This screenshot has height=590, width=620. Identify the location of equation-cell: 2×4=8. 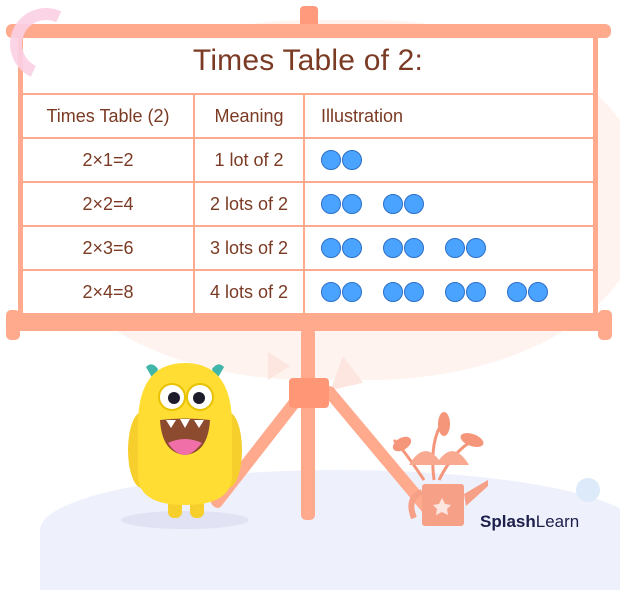
(109, 291).